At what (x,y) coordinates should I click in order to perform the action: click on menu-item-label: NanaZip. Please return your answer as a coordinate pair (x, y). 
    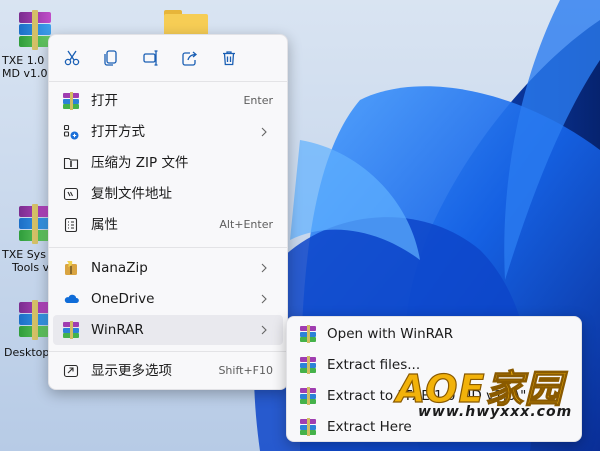
    Looking at the image, I should click on (119, 268).